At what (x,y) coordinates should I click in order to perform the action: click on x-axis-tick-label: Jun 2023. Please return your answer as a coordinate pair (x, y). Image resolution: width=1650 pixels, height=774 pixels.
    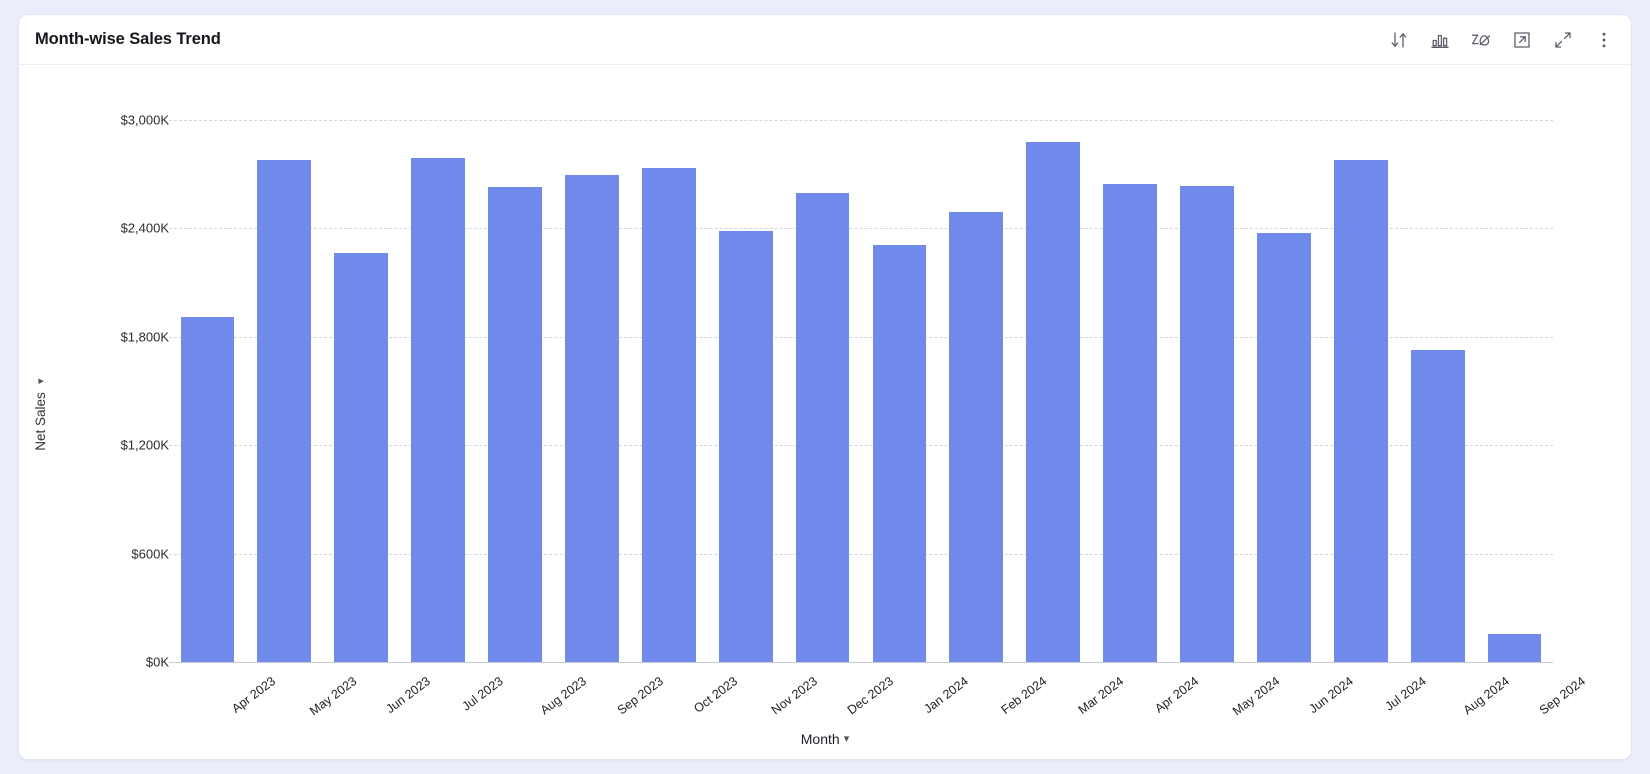
    Looking at the image, I should click on (408, 695).